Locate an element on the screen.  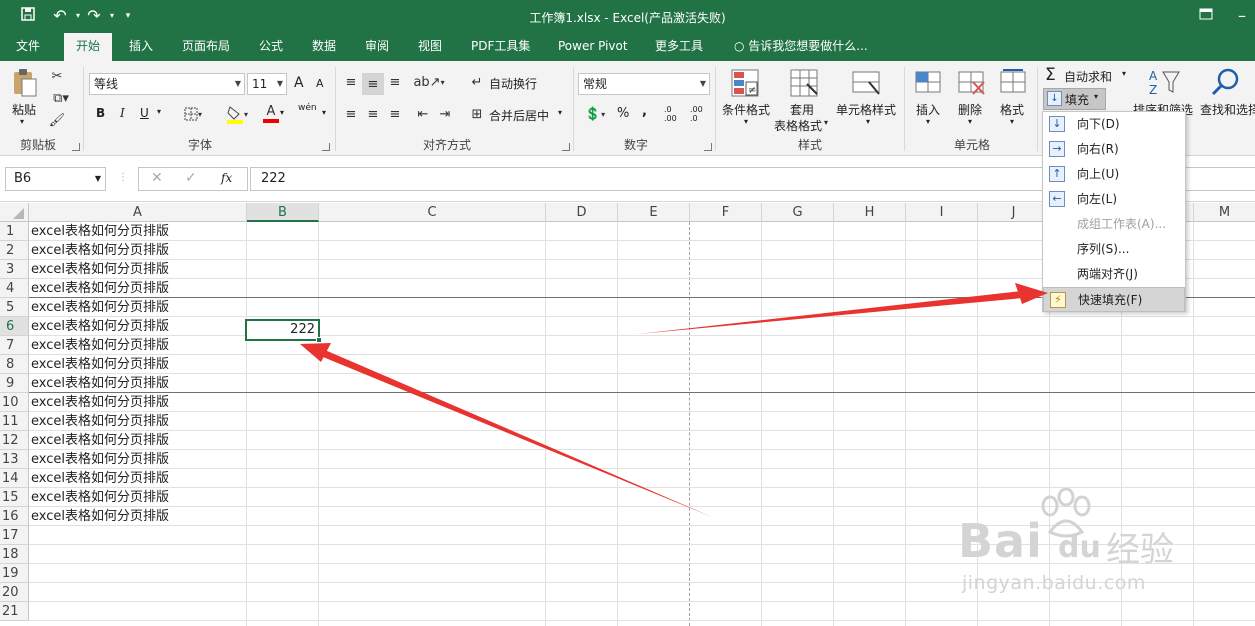
row-header: 9 is located at coordinates (14, 383).